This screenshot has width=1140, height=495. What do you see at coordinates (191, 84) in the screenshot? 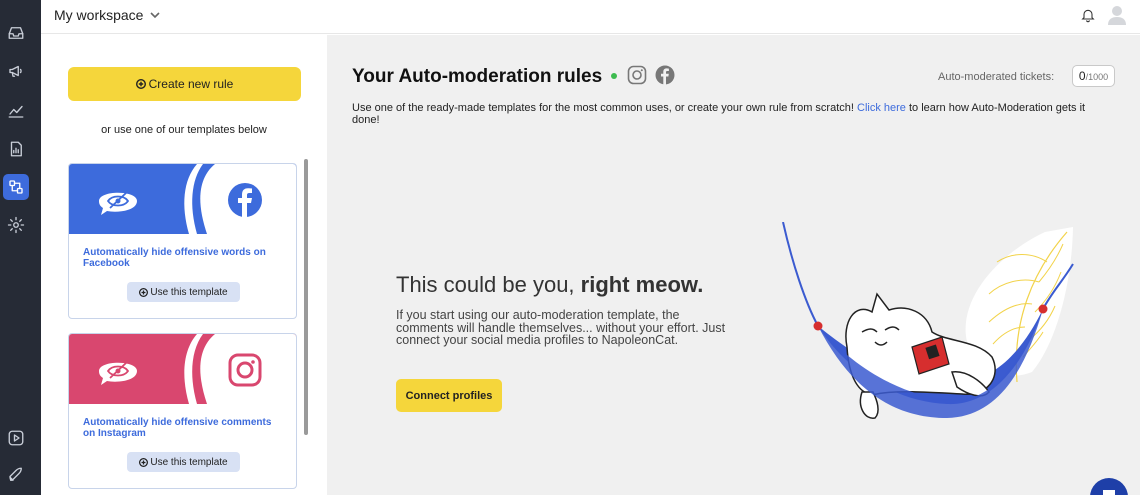
I see `create-new-rule-label: Create new rule` at bounding box center [191, 84].